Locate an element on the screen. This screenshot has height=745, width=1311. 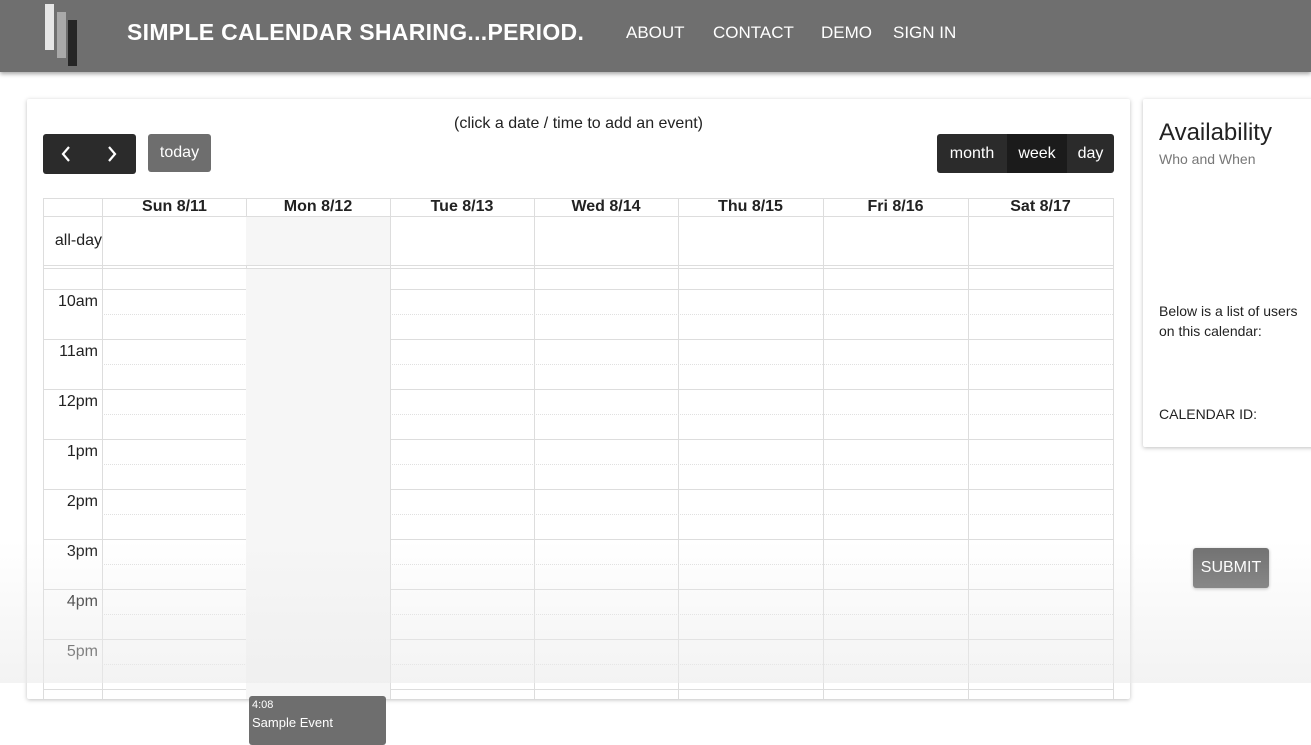
today-column-allday is located at coordinates (318, 241).